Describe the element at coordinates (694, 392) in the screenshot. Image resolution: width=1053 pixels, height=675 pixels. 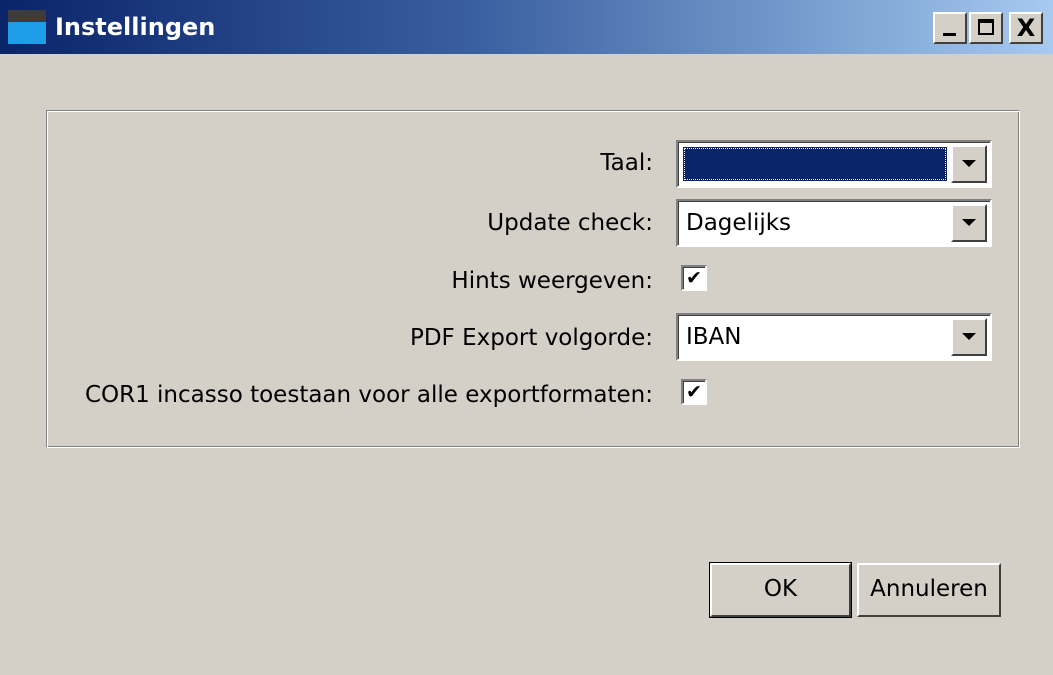
I see `cor1-incasso-checkbox: ✔` at that location.